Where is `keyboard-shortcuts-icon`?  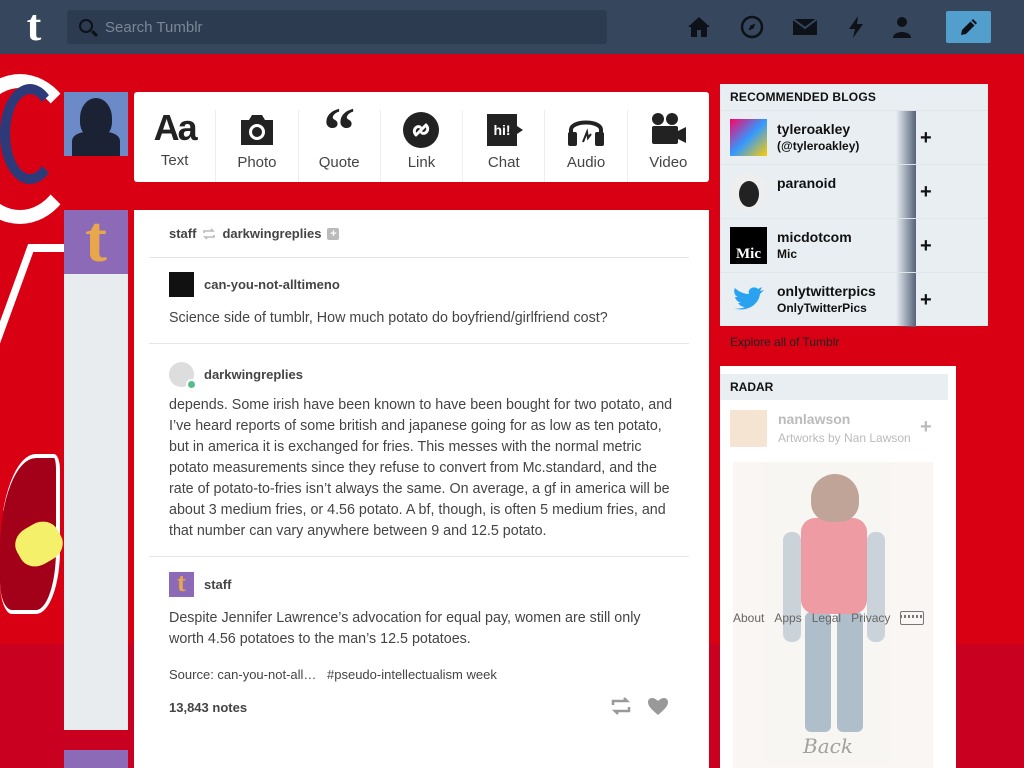
keyboard-shortcuts-icon is located at coordinates (912, 618).